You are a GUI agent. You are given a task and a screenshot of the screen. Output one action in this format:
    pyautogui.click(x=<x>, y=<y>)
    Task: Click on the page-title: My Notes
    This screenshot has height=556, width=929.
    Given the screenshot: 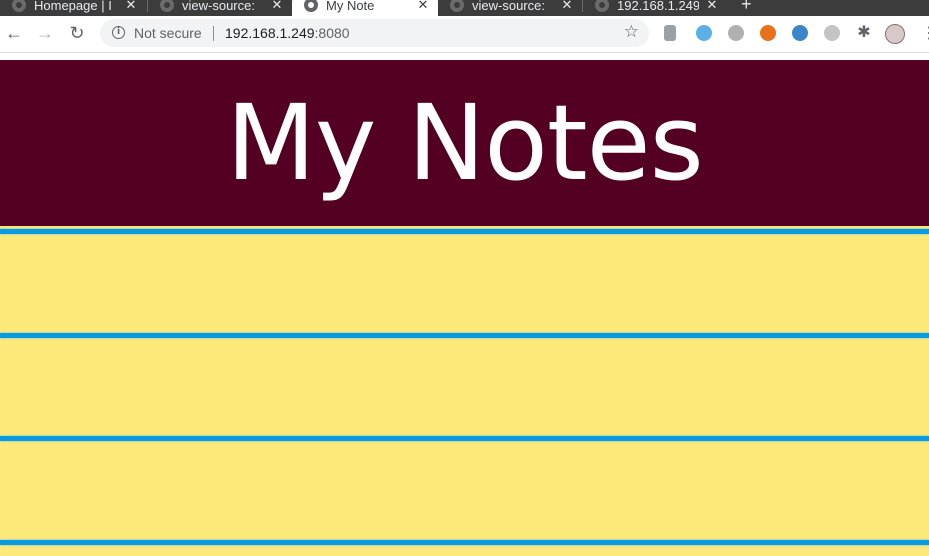 What is the action you would take?
    pyautogui.click(x=465, y=143)
    